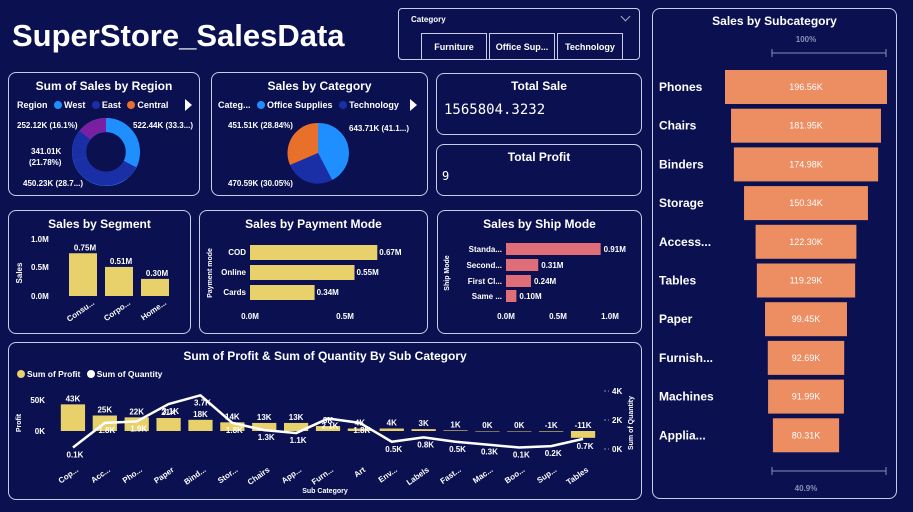  I want to click on funnel-category-label: Tables, so click(677, 281).